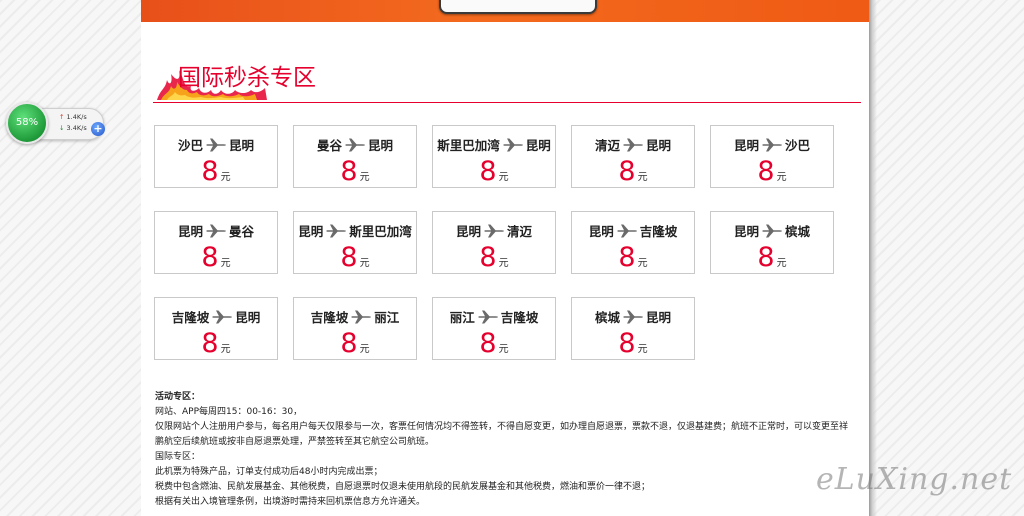 This screenshot has height=516, width=1024. I want to click on route-card: 昆明 吉隆坡 8 元, so click(633, 242).